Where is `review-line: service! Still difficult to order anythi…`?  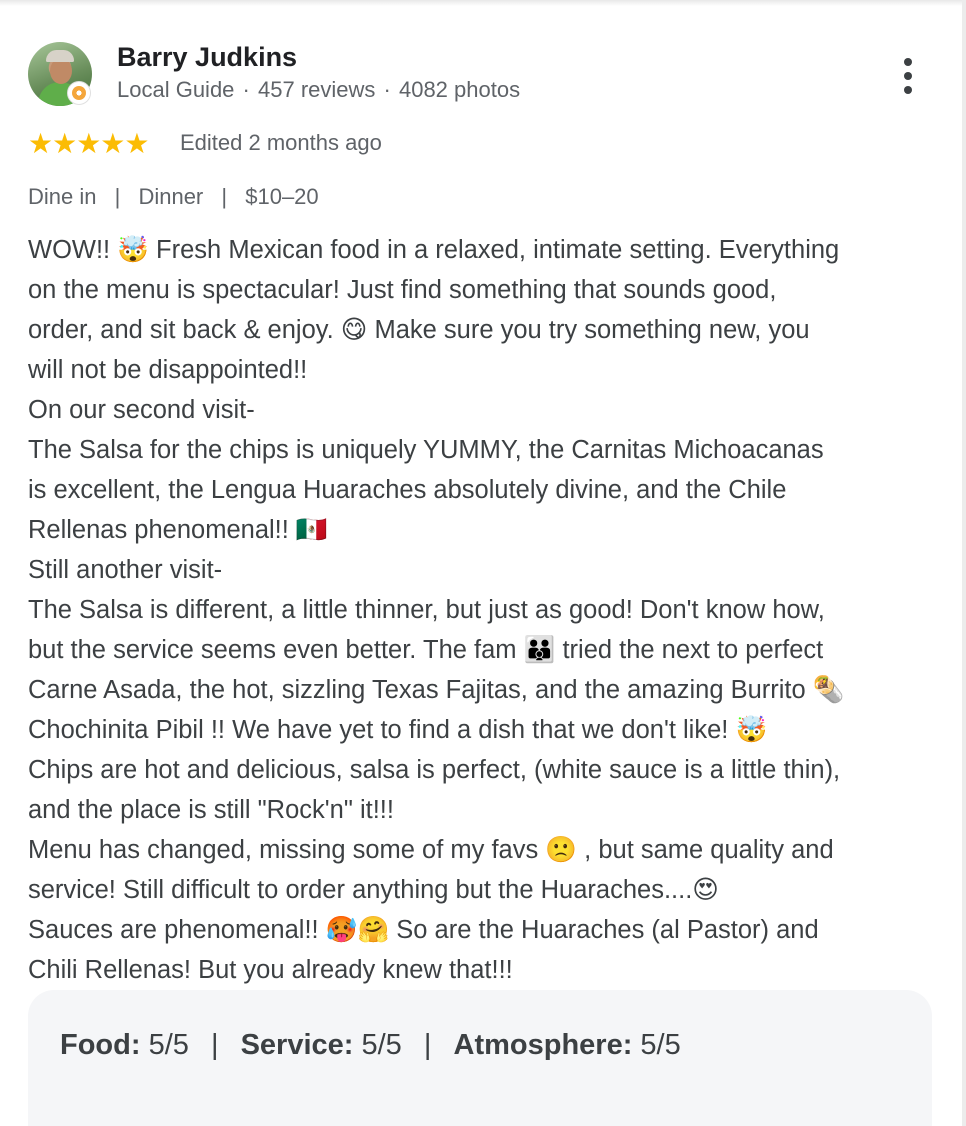 review-line: service! Still difficult to order anythi… is located at coordinates (373, 890).